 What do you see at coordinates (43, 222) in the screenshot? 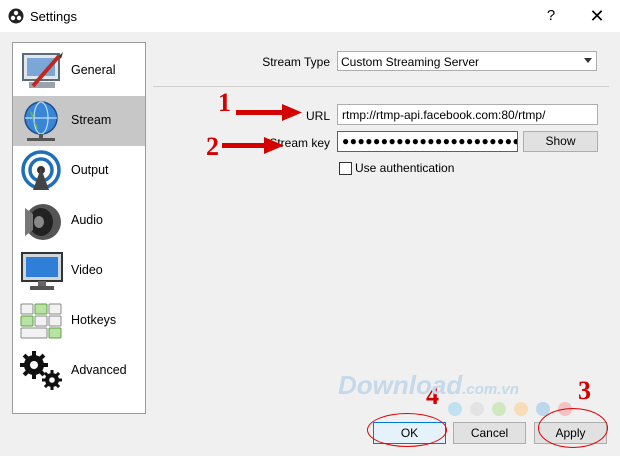
I see `audio-speaker-icon` at bounding box center [43, 222].